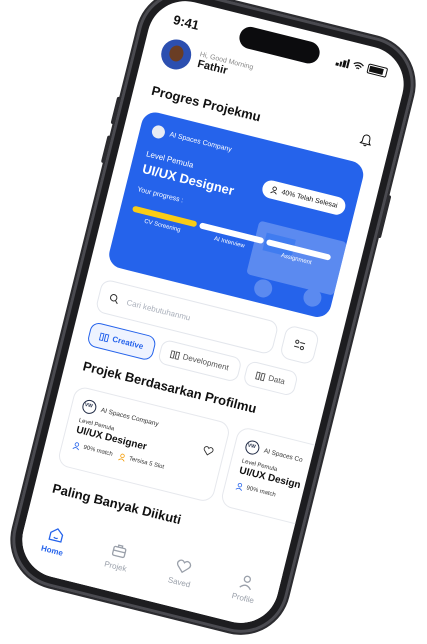  Describe the element at coordinates (55, 535) in the screenshot. I see `home-icon` at that location.